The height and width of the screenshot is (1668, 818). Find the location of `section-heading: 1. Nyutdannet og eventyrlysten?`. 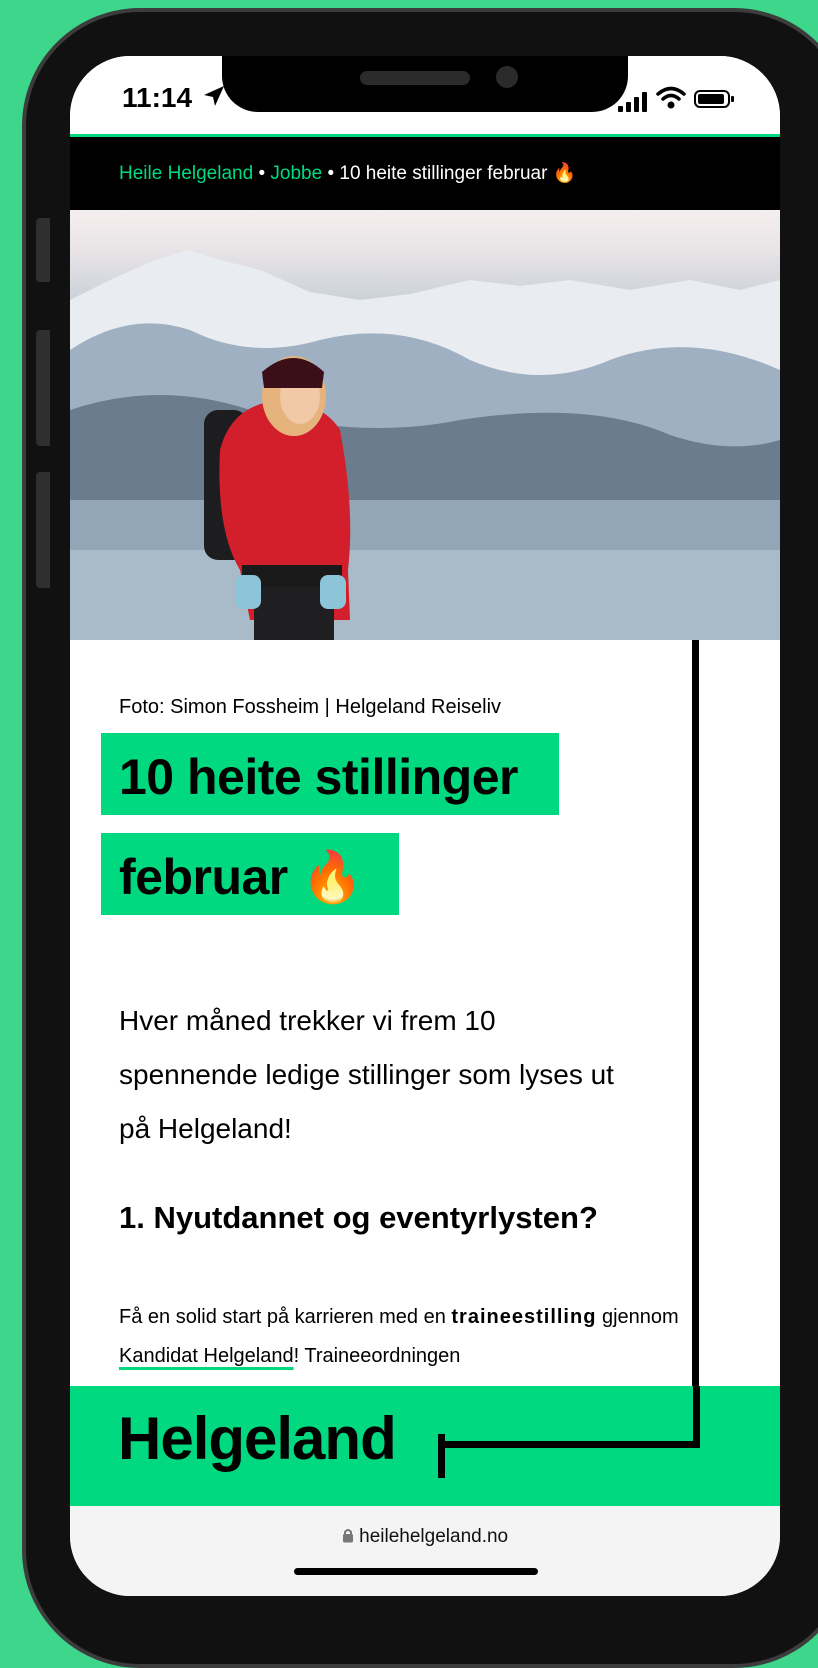

section-heading: 1. Nyutdannet og eventyrlysten? is located at coordinates (358, 1217).